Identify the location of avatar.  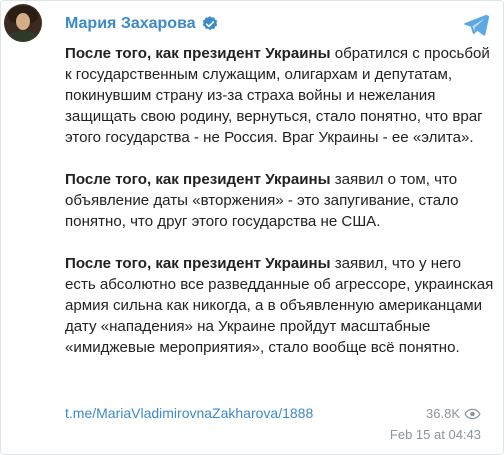
(23, 23).